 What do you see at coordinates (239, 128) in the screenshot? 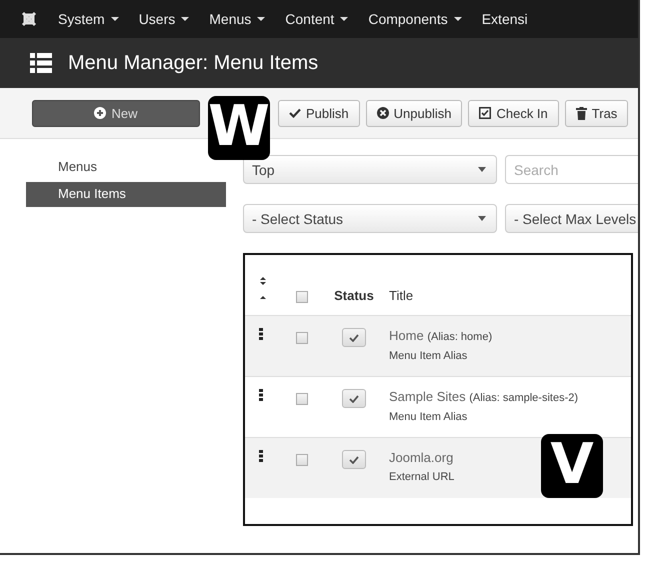
I see `callout-label: W` at bounding box center [239, 128].